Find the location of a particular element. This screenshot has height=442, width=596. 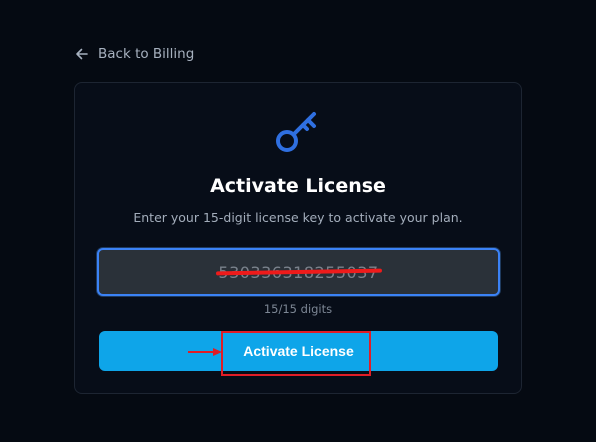

license-key-field is located at coordinates (298, 272).